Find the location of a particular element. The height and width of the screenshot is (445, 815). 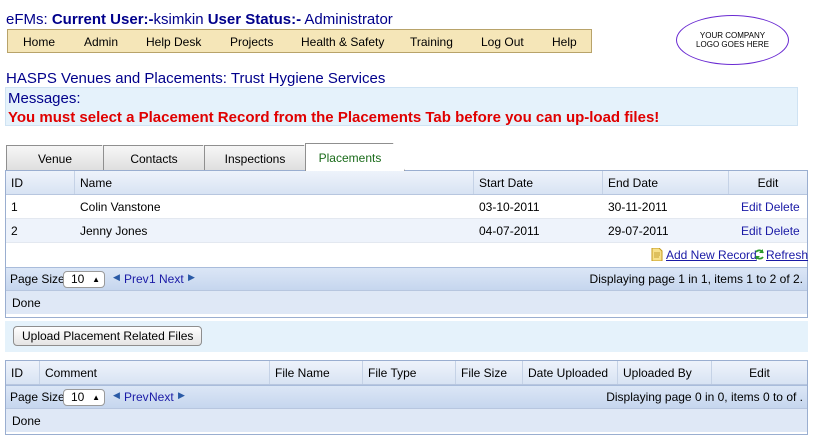

tab-contacts: Contacts is located at coordinates (159, 158).